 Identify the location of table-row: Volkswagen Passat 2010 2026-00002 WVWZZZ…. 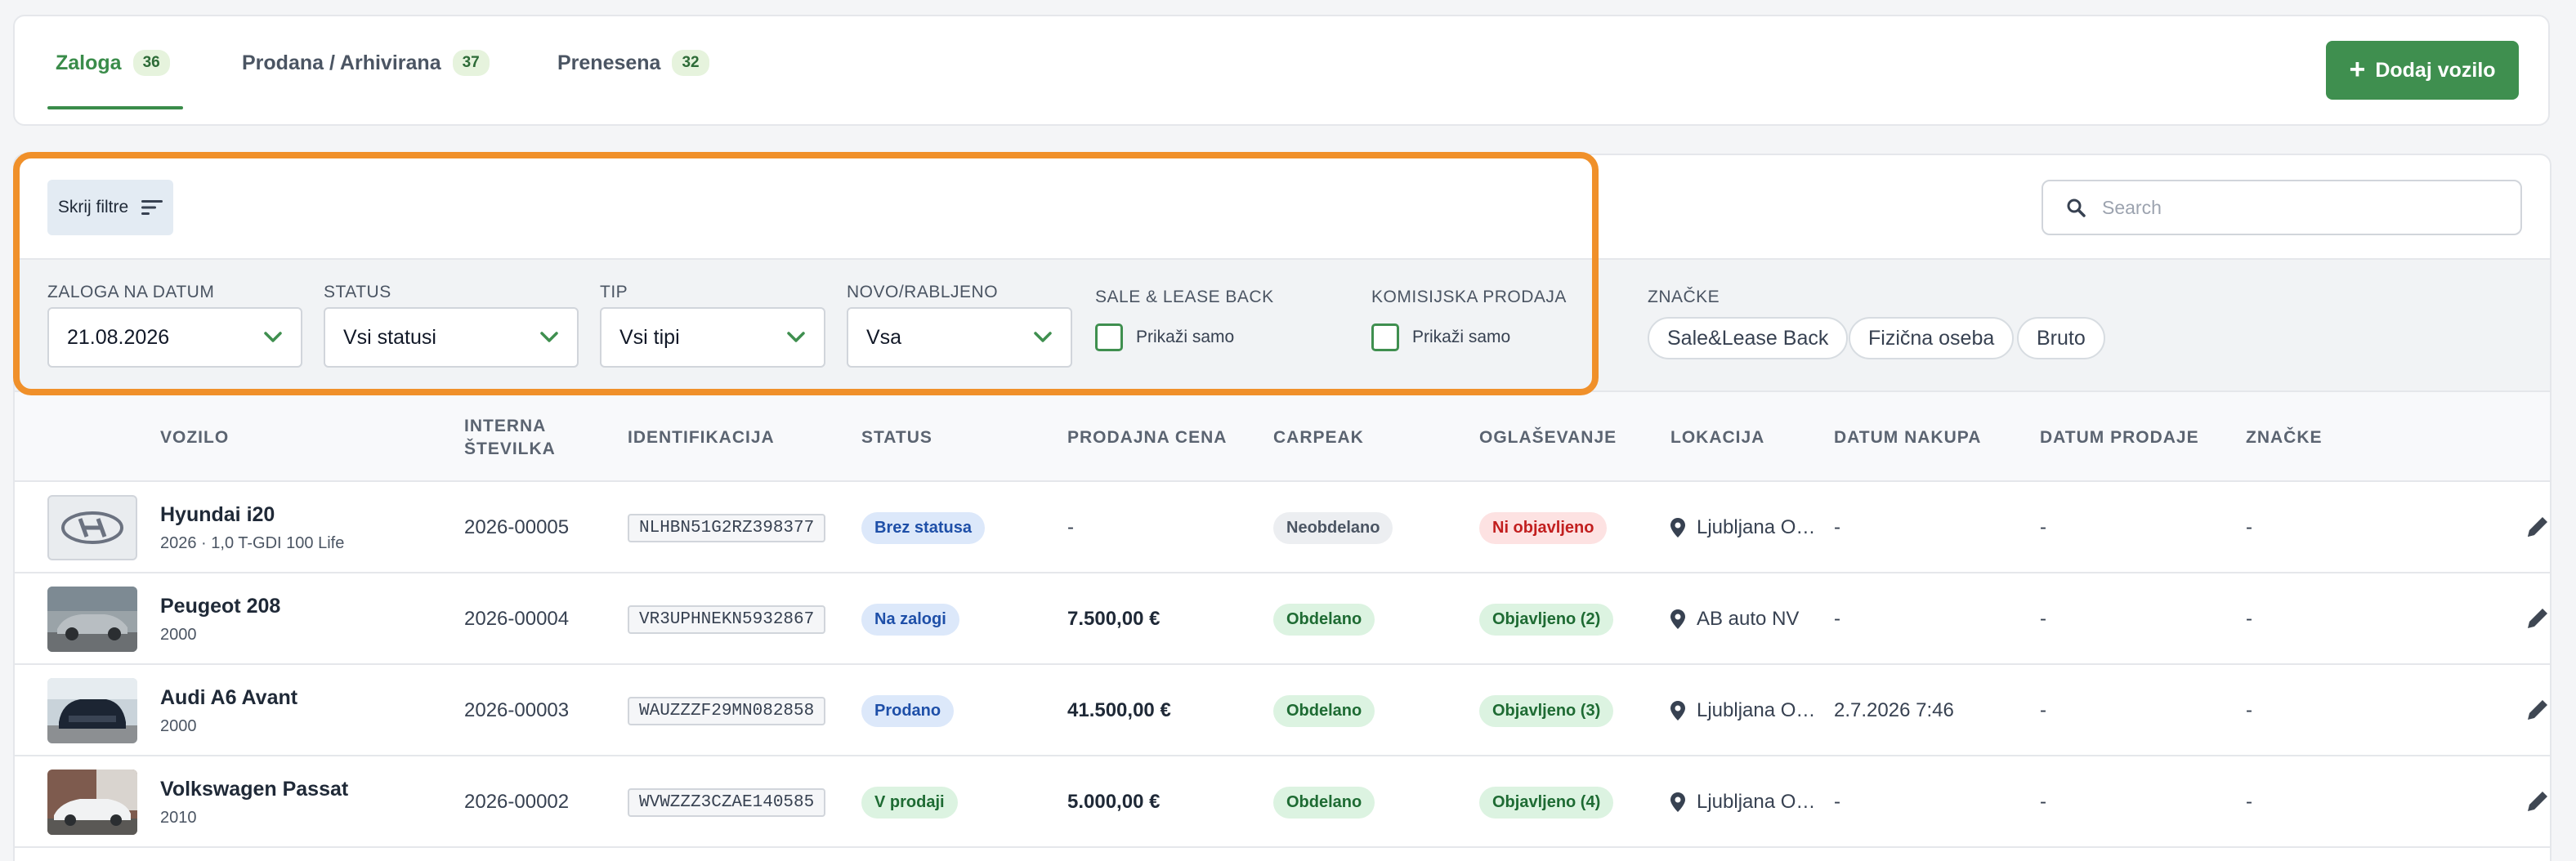
(1282, 802).